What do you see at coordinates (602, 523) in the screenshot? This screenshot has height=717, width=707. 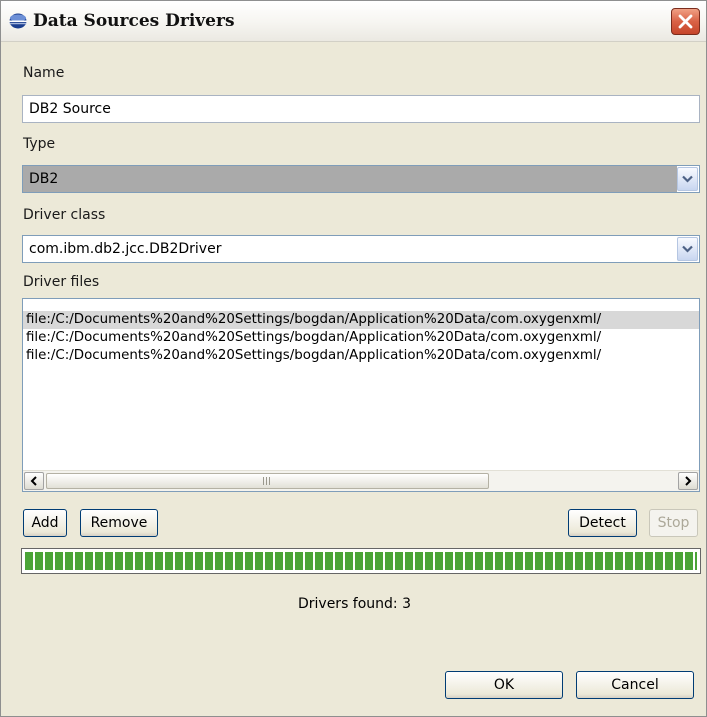 I see `detect-button: Detect` at bounding box center [602, 523].